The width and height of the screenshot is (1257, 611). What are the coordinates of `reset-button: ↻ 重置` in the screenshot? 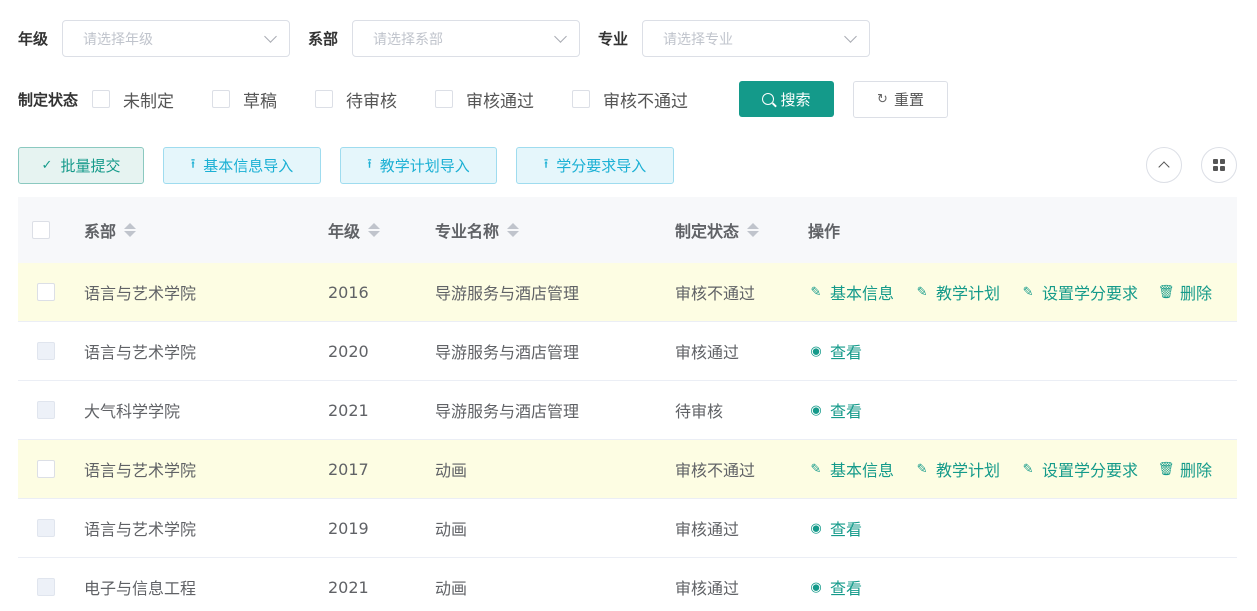 It's located at (900, 99).